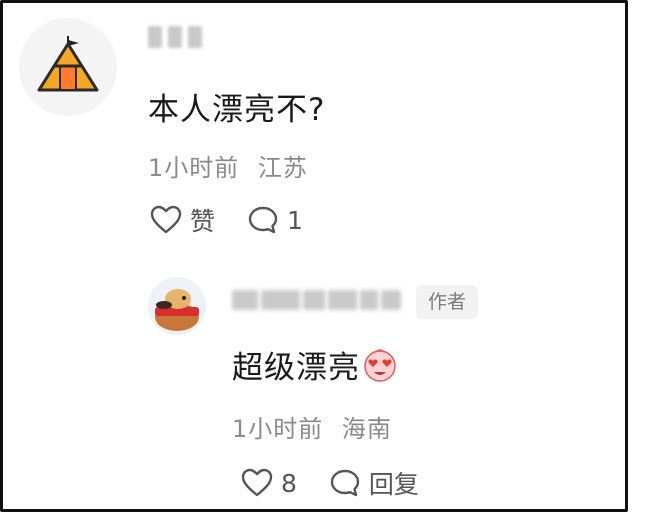 The image size is (660, 517). I want to click on reply-like-button: 8, so click(269, 483).